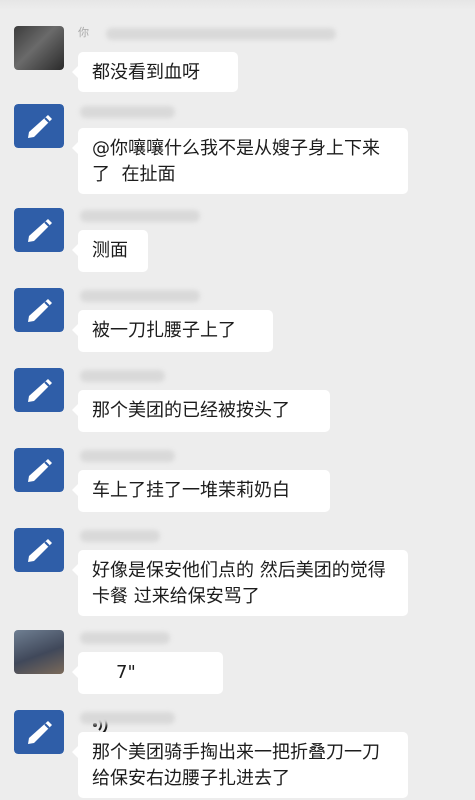 This screenshot has width=475, height=800. I want to click on message-bubble: 那个美团的已经被按头了, so click(201, 411).